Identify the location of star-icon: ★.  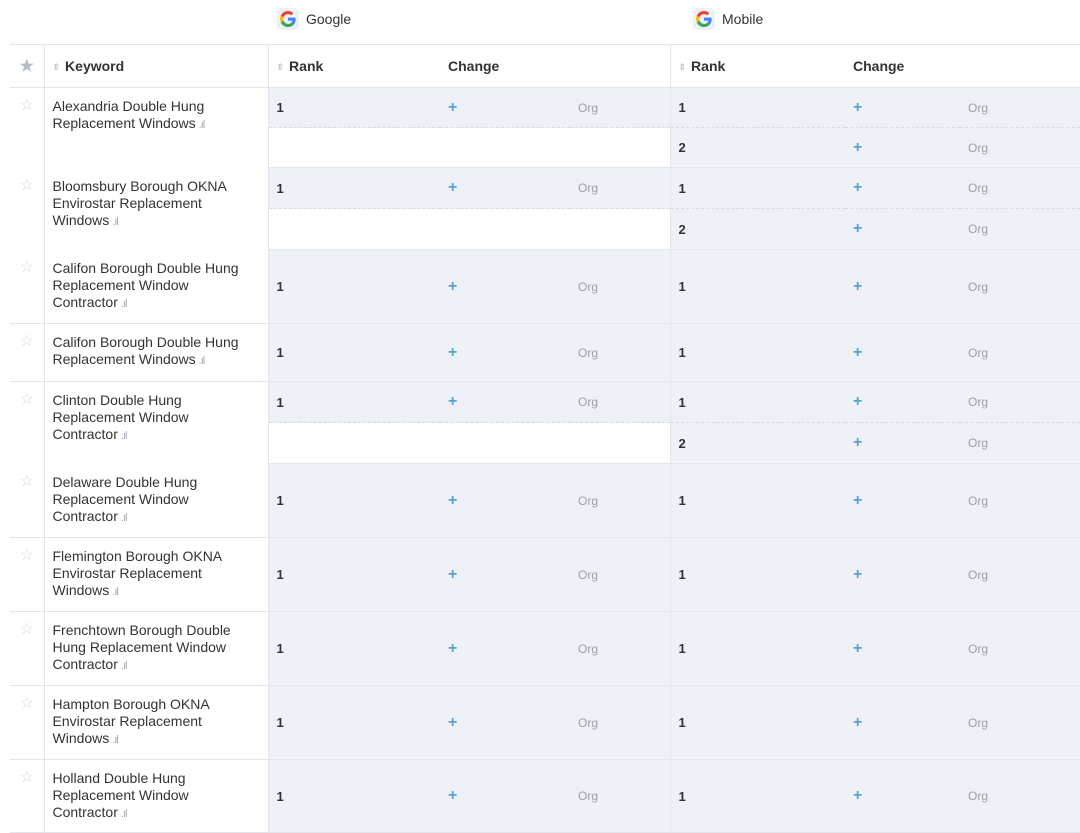
(27, 66).